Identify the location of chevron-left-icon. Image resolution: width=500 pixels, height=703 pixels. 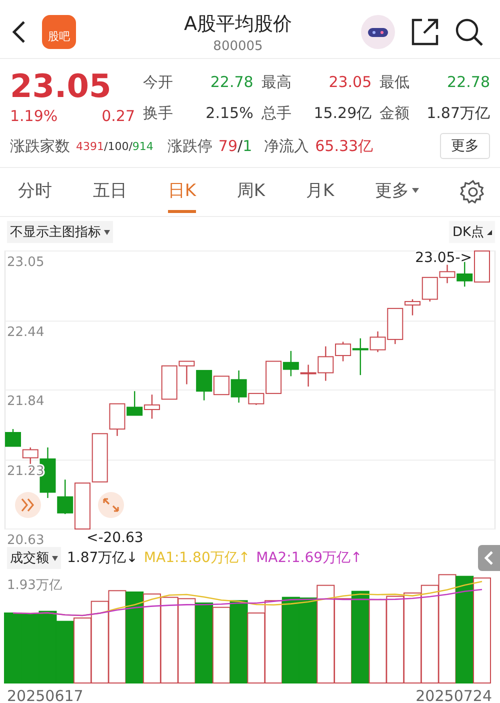
(489, 558).